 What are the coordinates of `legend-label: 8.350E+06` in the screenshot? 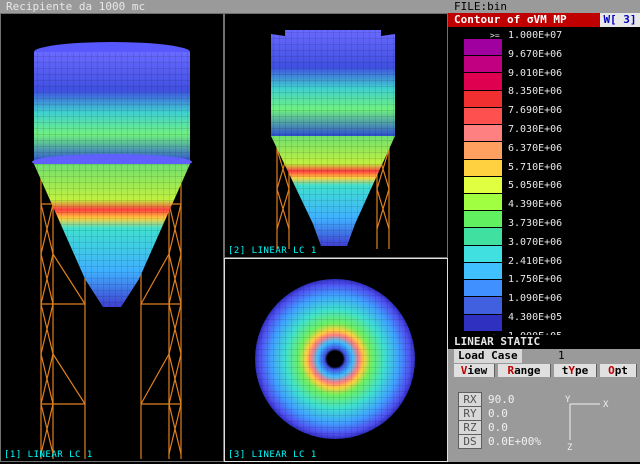 It's located at (535, 92).